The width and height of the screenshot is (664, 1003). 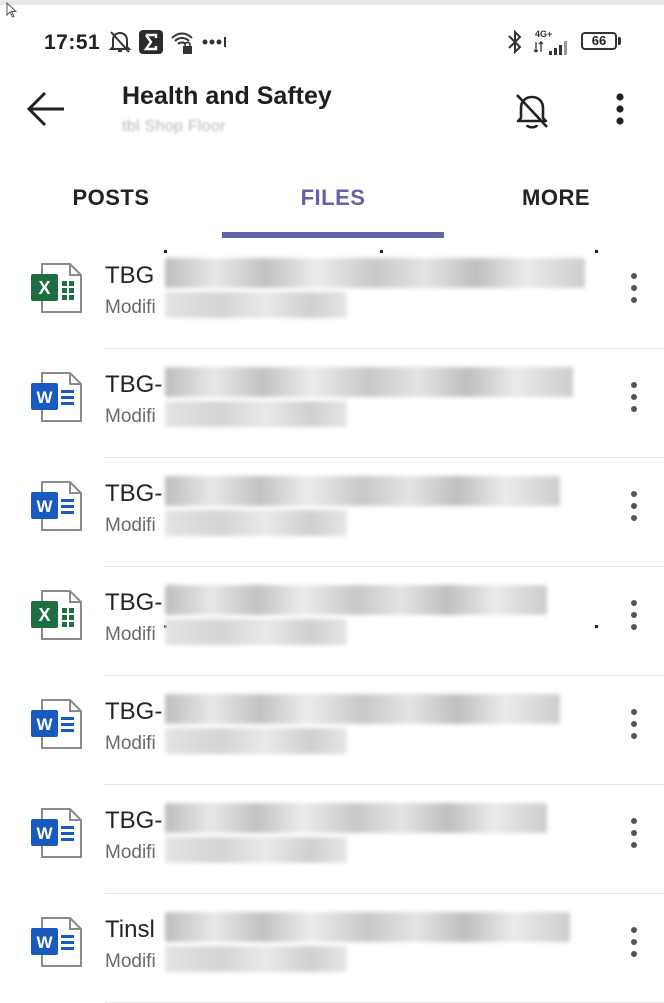 I want to click on status-time: 17:51, so click(x=72, y=42).